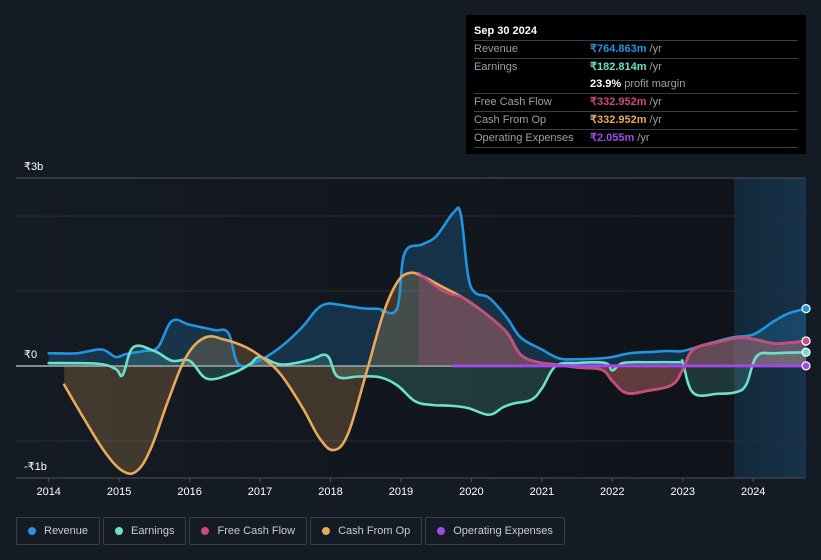 The image size is (821, 560). What do you see at coordinates (153, 531) in the screenshot?
I see `legend-label: Earnings` at bounding box center [153, 531].